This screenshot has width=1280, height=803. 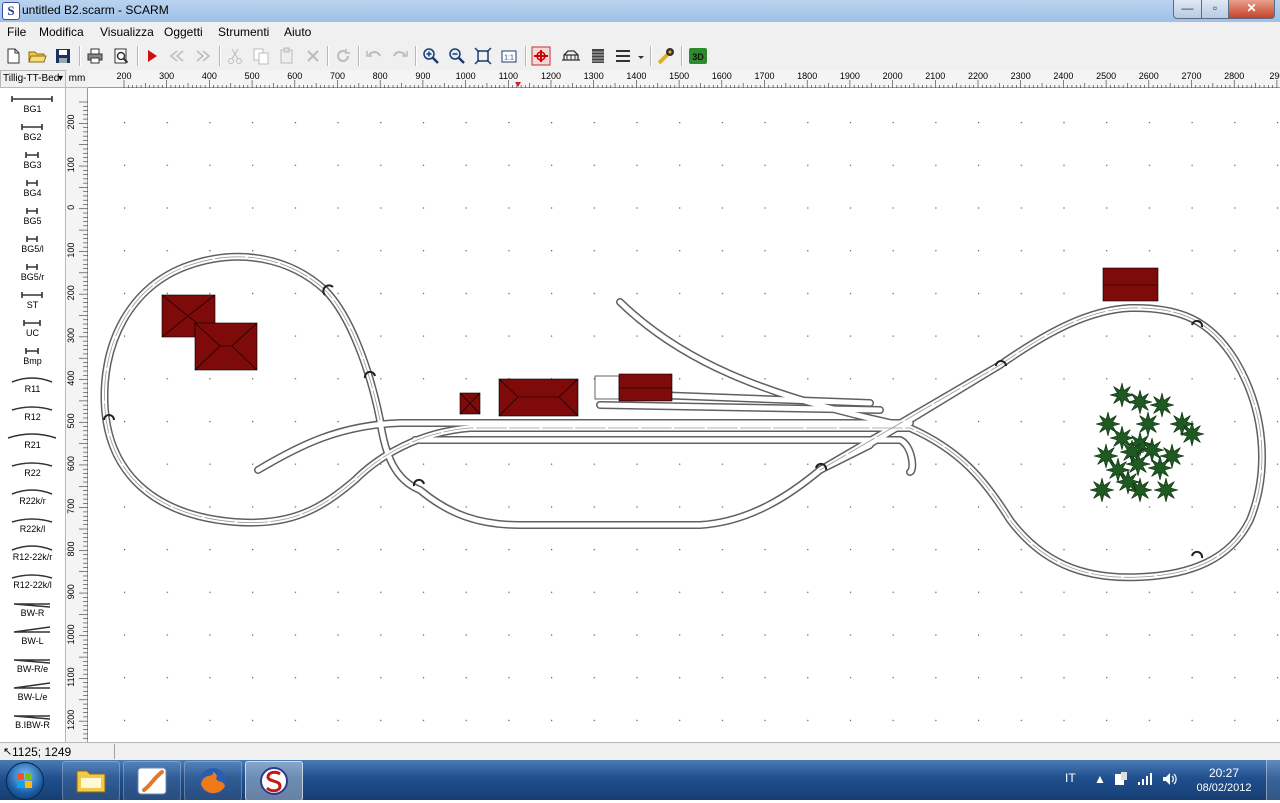 What do you see at coordinates (1145, 779) in the screenshot?
I see `network-icon` at bounding box center [1145, 779].